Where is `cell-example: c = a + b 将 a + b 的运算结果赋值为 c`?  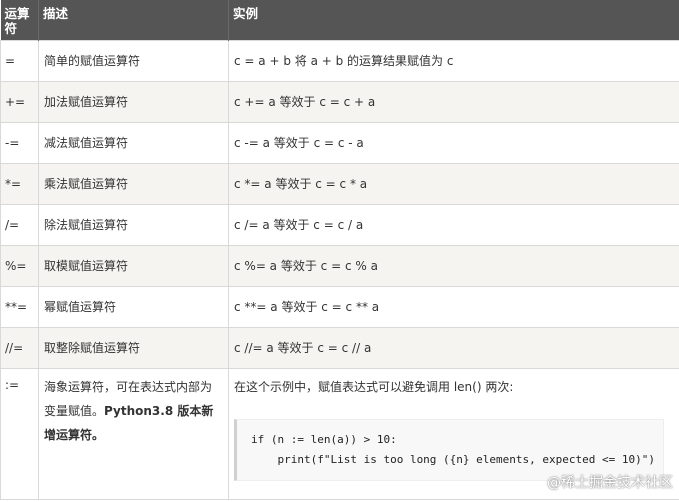 cell-example: c = a + b 将 a + b 的运算结果赋值为 c is located at coordinates (453, 61).